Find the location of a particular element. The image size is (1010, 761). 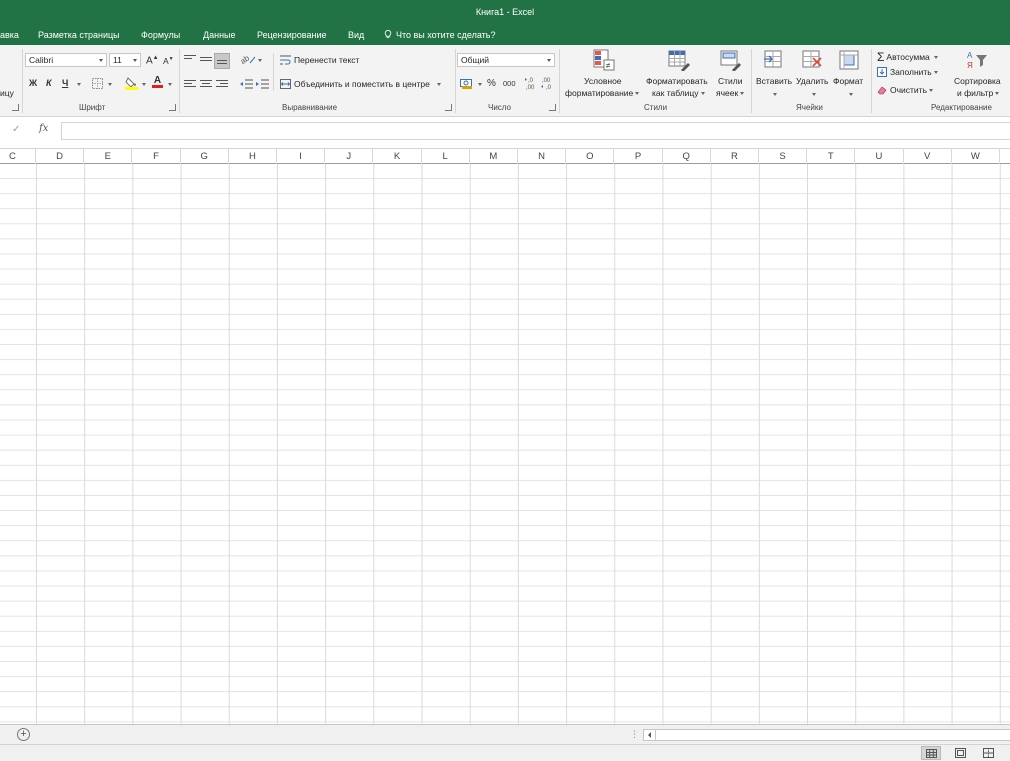

align-top-icon is located at coordinates (190, 60).